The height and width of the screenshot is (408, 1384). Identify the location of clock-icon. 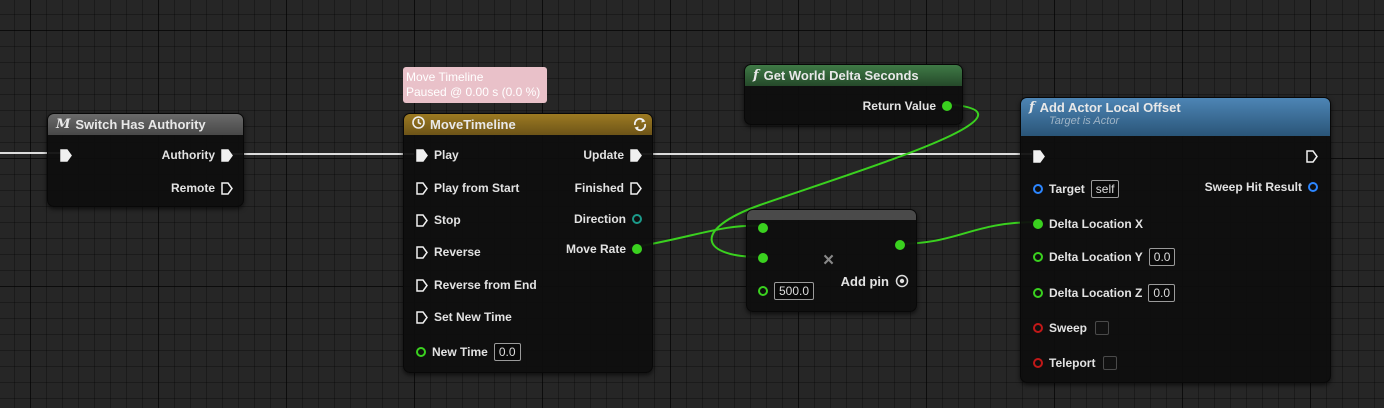
(418, 124).